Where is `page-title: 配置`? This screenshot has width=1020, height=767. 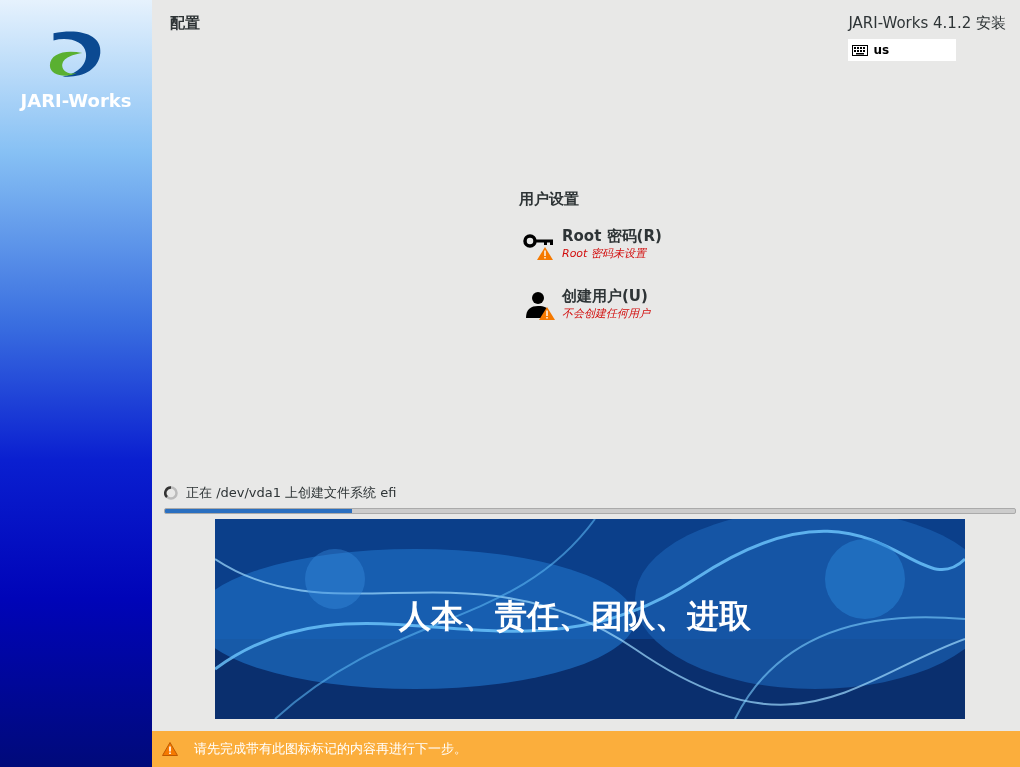
page-title: 配置 is located at coordinates (185, 24).